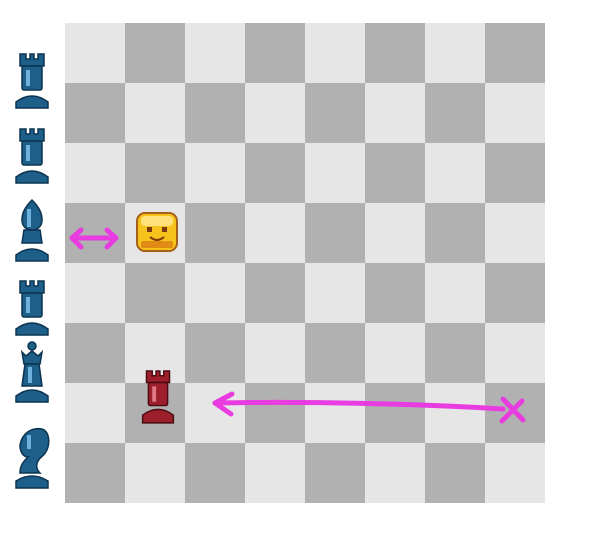  Describe the element at coordinates (32, 230) in the screenshot. I see `blue-bishop-icon` at that location.